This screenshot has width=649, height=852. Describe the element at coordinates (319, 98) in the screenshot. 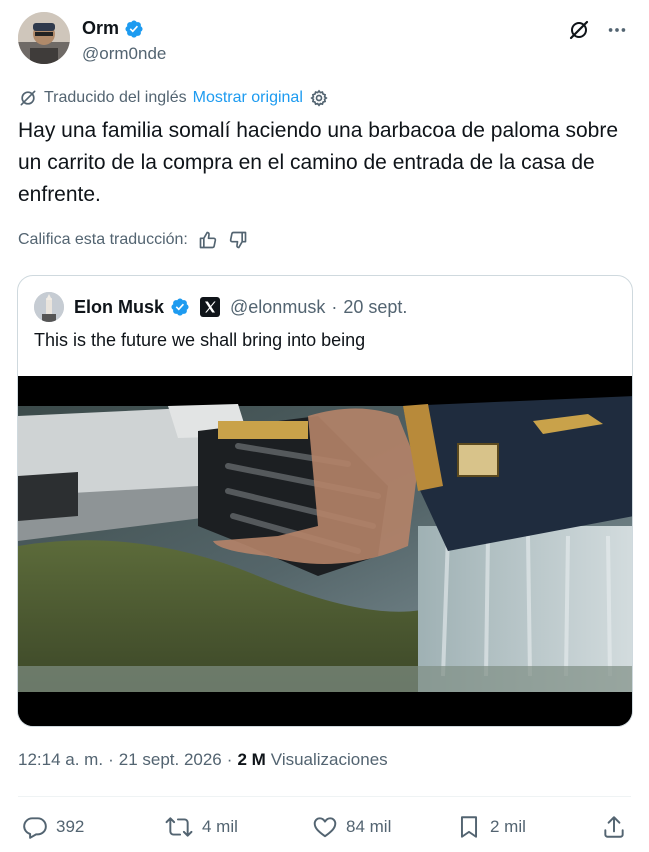

I see `settings-icon` at that location.